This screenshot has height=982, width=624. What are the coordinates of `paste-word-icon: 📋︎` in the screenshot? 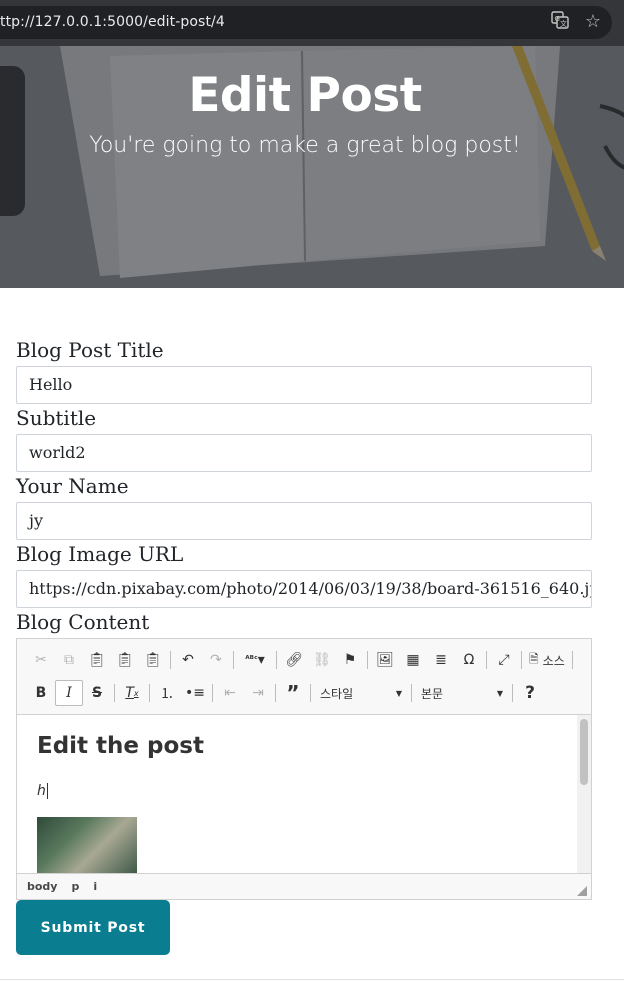 It's located at (153, 660).